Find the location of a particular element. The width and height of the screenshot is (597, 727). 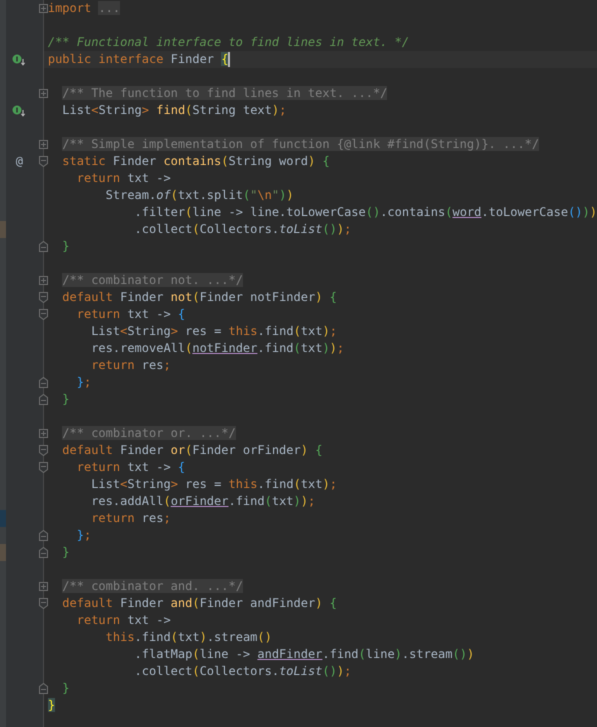

code-line: default Finder or(Finder orFinder) { is located at coordinates (191, 450).